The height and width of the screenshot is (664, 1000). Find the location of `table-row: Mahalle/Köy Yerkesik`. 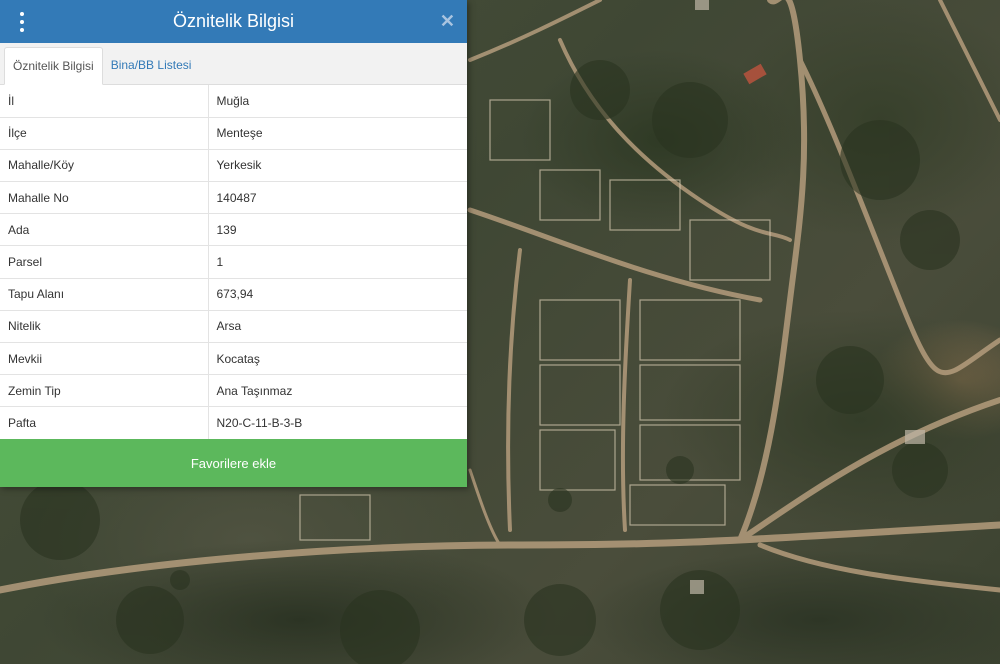

table-row: Mahalle/Köy Yerkesik is located at coordinates (233, 165).